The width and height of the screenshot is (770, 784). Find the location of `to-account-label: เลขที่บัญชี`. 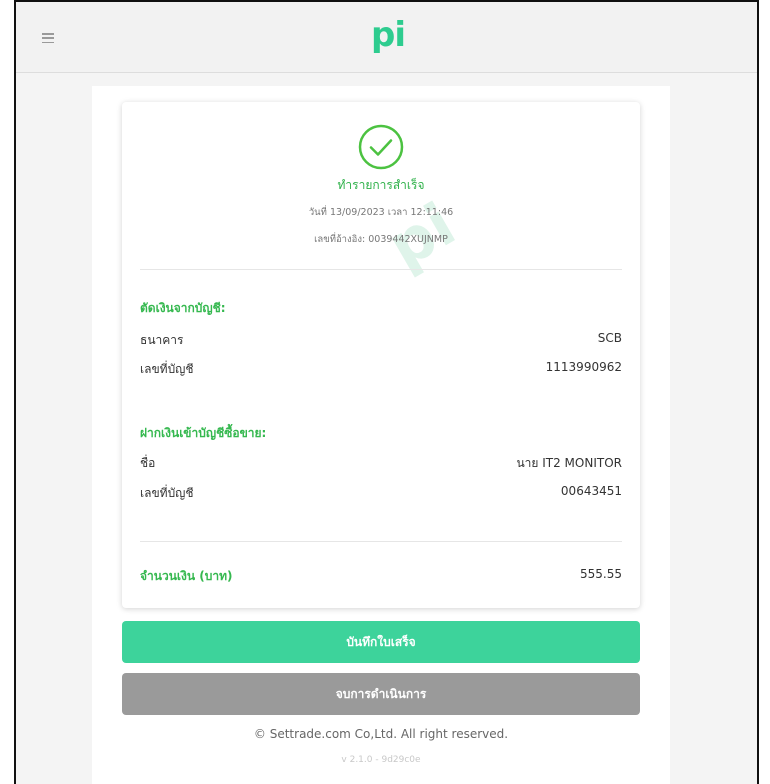

to-account-label: เลขที่บัญชี is located at coordinates (167, 493).